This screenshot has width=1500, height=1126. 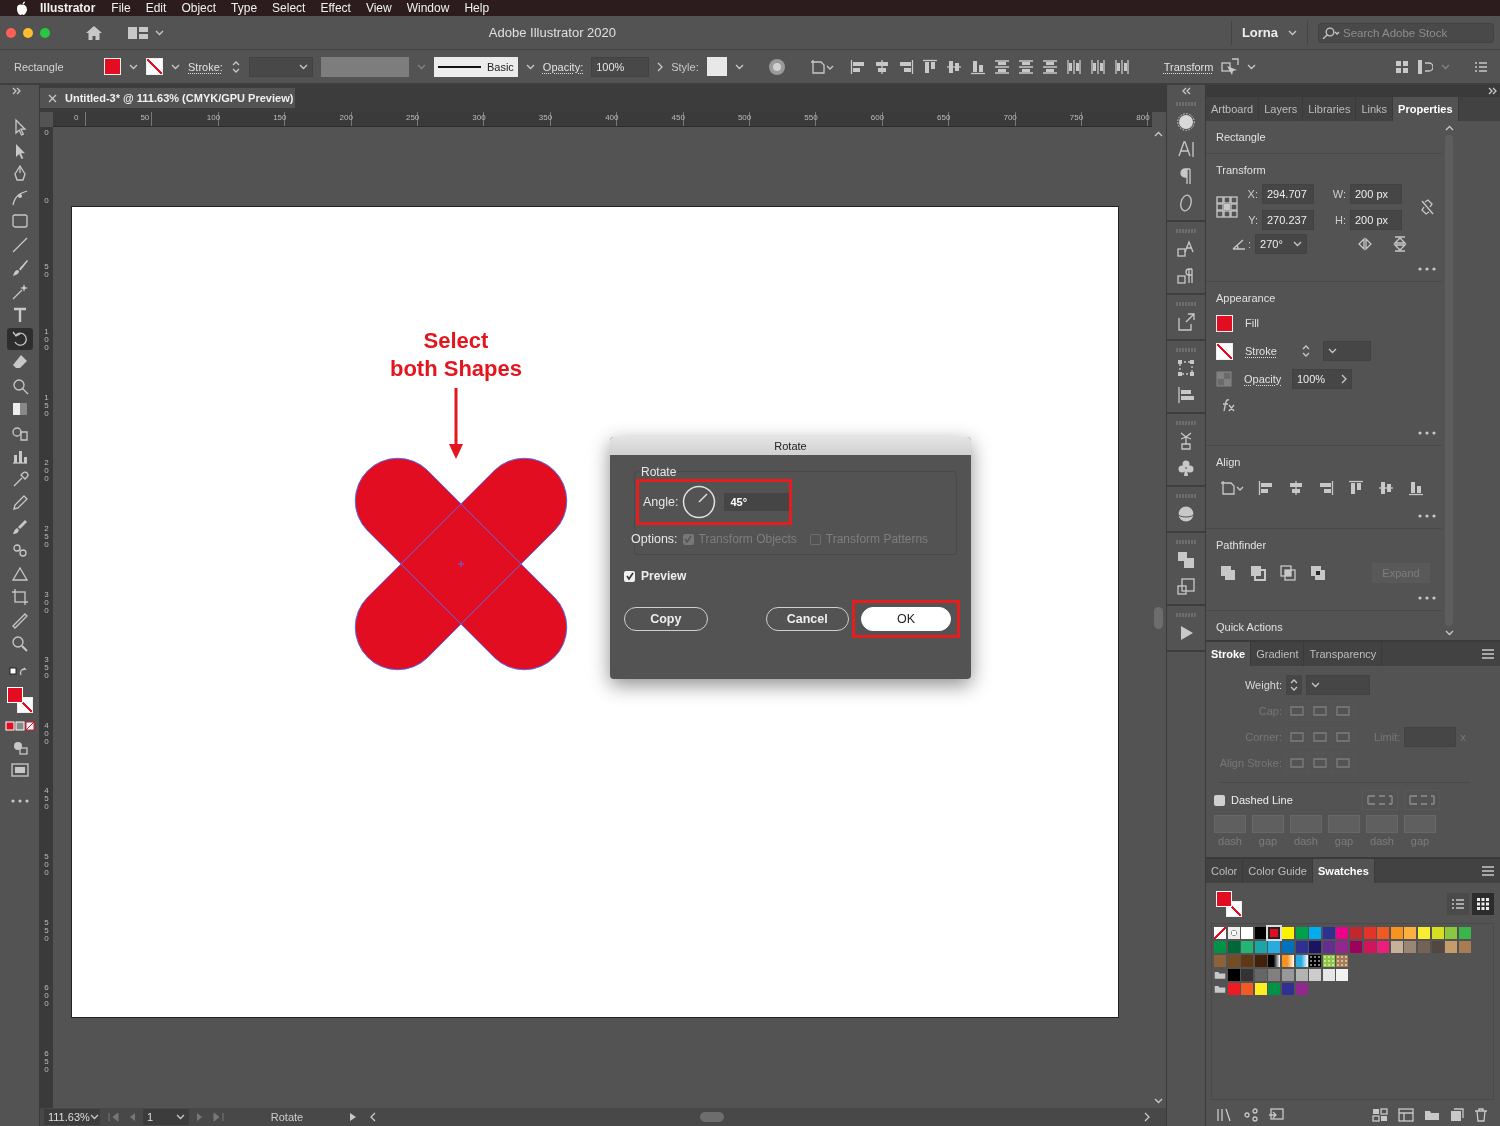 What do you see at coordinates (335, 8) in the screenshot?
I see `menu-item: Effect` at bounding box center [335, 8].